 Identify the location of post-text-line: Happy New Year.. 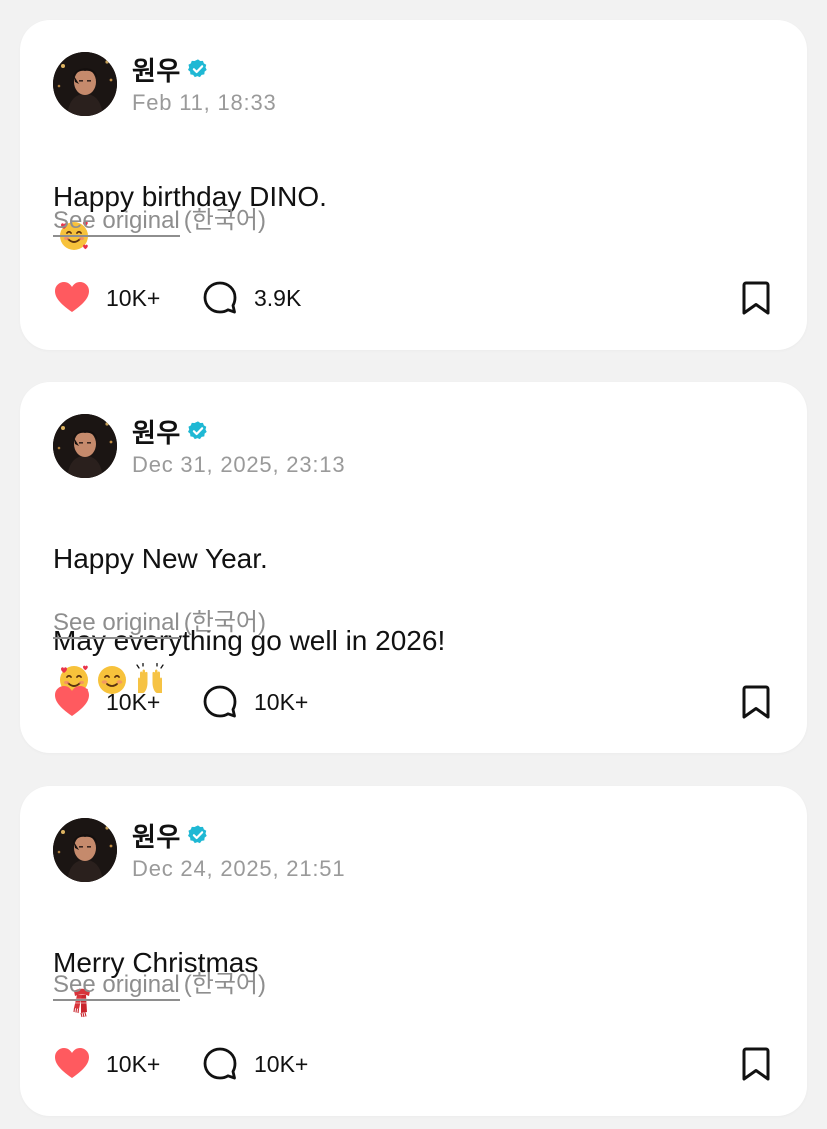
(160, 558).